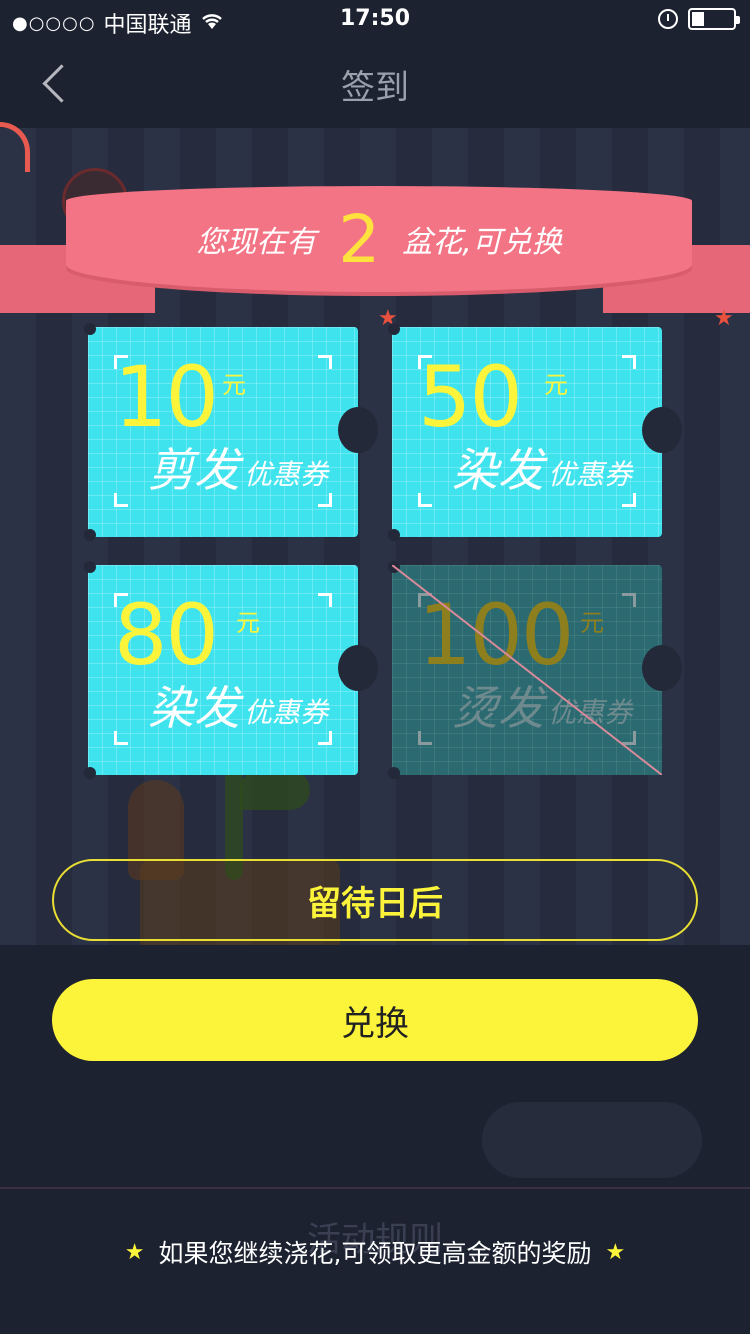 The image size is (750, 1334). I want to click on coupon-label: 剪发 优惠券, so click(238, 470).